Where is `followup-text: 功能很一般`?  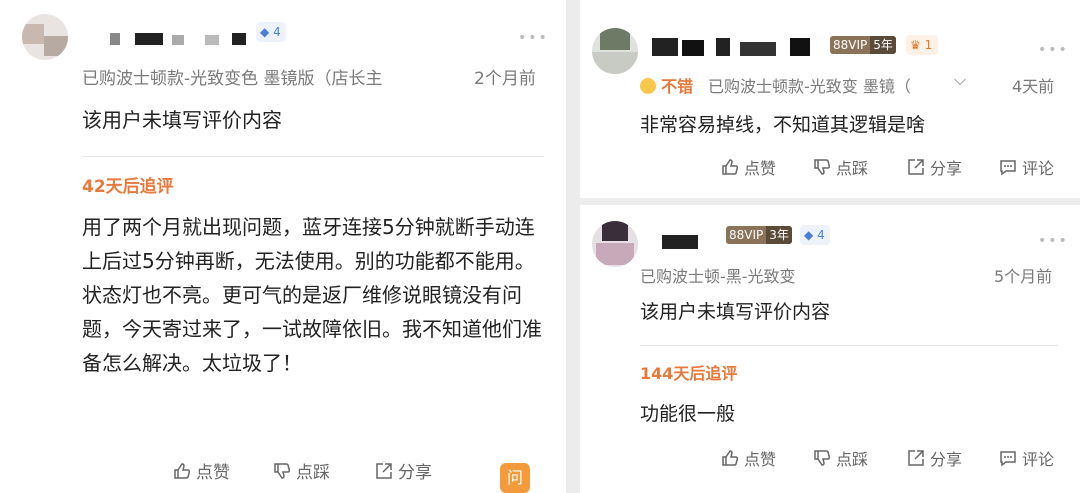 followup-text: 功能很一般 is located at coordinates (688, 414).